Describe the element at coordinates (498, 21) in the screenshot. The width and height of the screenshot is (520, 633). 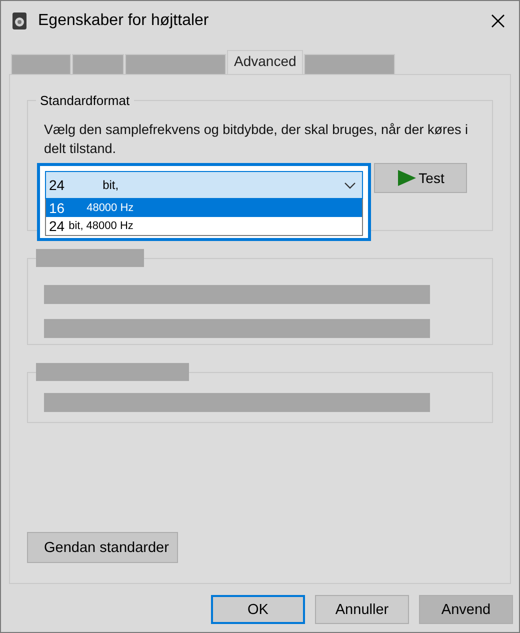
I see `close-icon` at that location.